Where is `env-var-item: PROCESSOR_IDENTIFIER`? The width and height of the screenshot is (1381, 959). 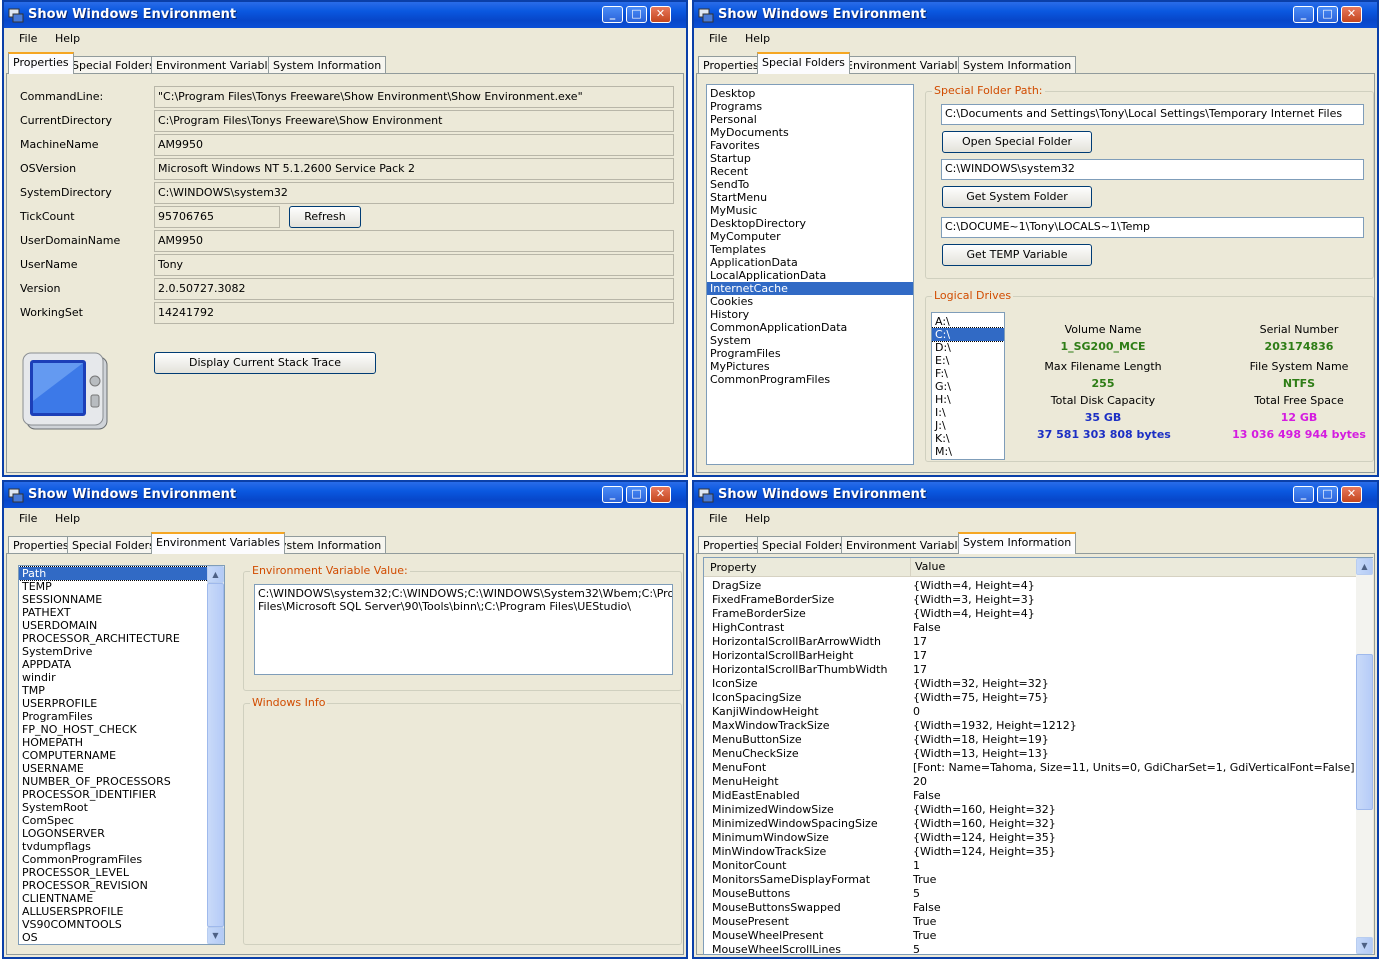 env-var-item: PROCESSOR_IDENTIFIER is located at coordinates (121, 794).